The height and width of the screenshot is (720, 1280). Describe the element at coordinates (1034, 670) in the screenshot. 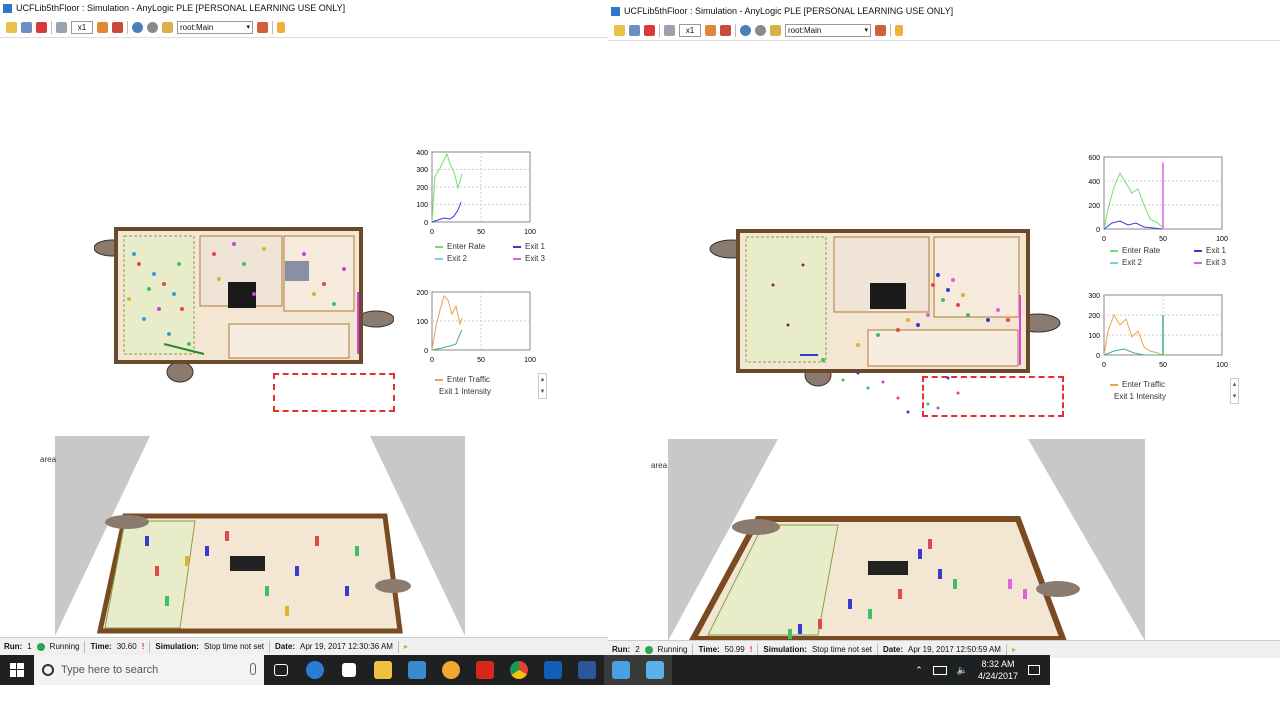

I see `notification-icon` at that location.